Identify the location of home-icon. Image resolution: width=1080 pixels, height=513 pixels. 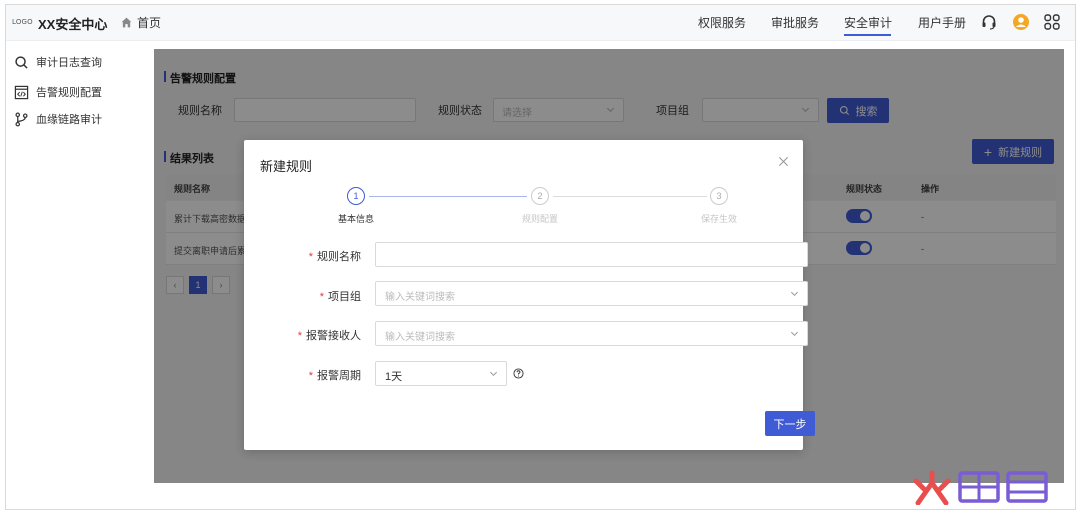
(126, 22).